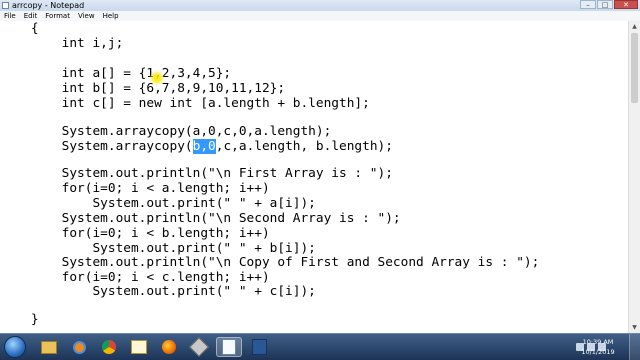 The width and height of the screenshot is (640, 360). Describe the element at coordinates (157, 78) in the screenshot. I see `mouse-cursor-highlight` at that location.